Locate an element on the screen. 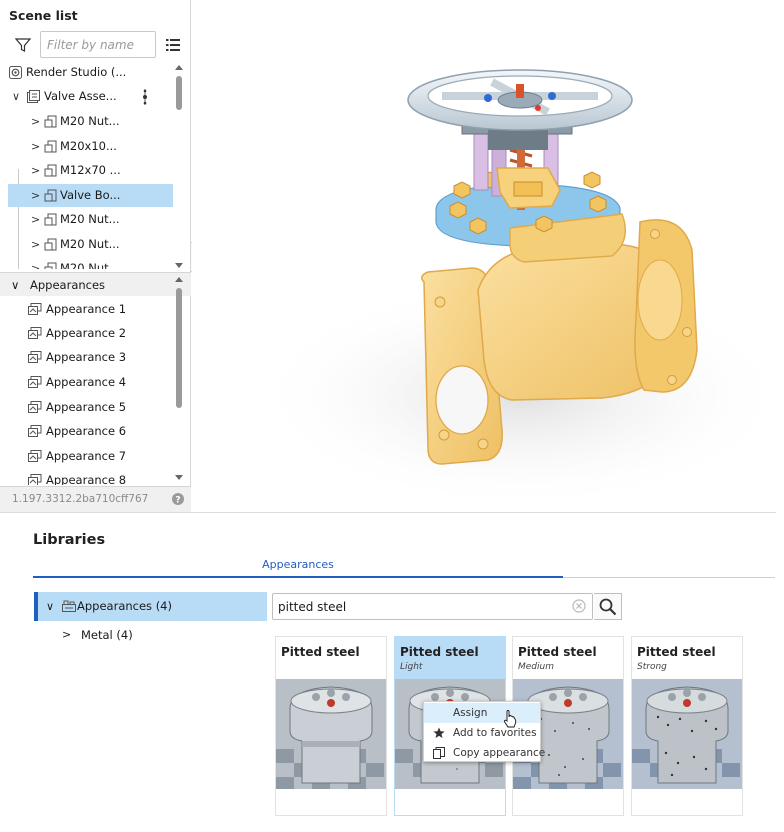 The width and height of the screenshot is (784, 832). appearance-label: Appearance 4 is located at coordinates (86, 382).